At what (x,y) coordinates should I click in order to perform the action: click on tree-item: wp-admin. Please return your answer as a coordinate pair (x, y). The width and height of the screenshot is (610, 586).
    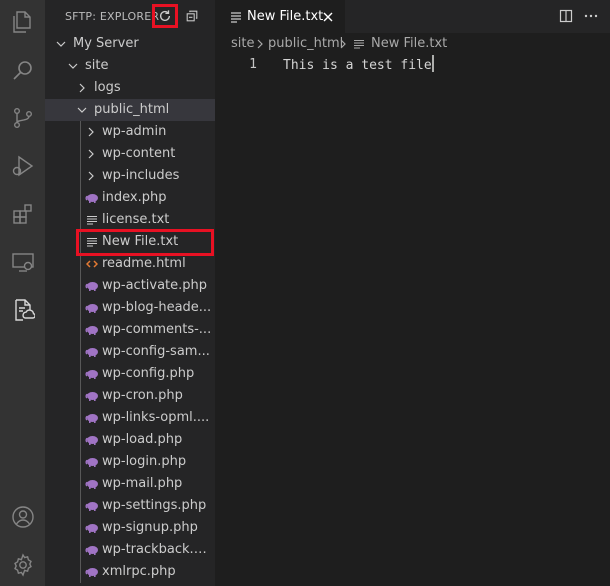
    Looking at the image, I should click on (130, 132).